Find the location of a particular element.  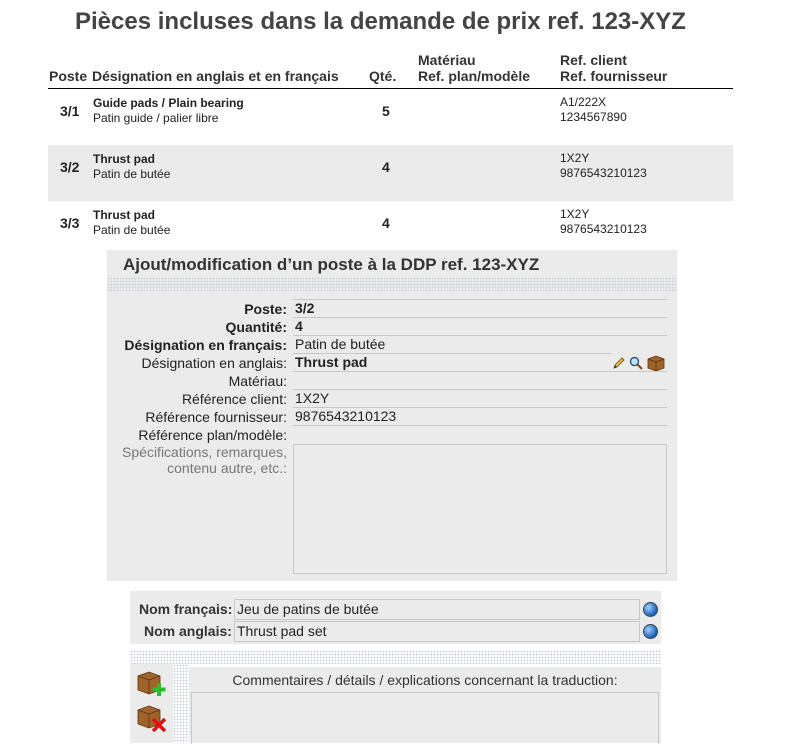

header-ref-client: Ref. client is located at coordinates (593, 60).